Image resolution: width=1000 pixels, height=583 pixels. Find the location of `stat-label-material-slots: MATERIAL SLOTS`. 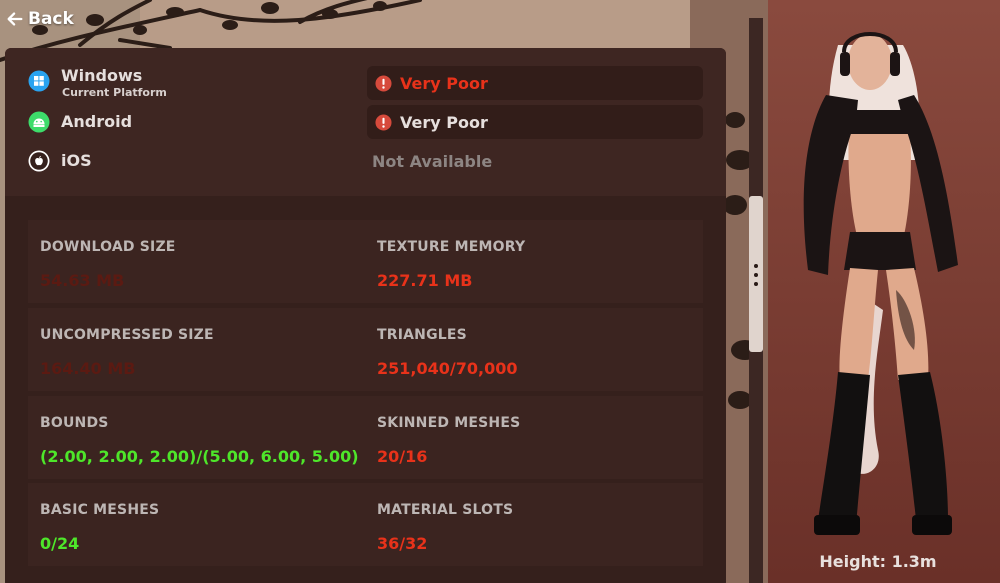

stat-label-material-slots: MATERIAL SLOTS is located at coordinates (445, 510).